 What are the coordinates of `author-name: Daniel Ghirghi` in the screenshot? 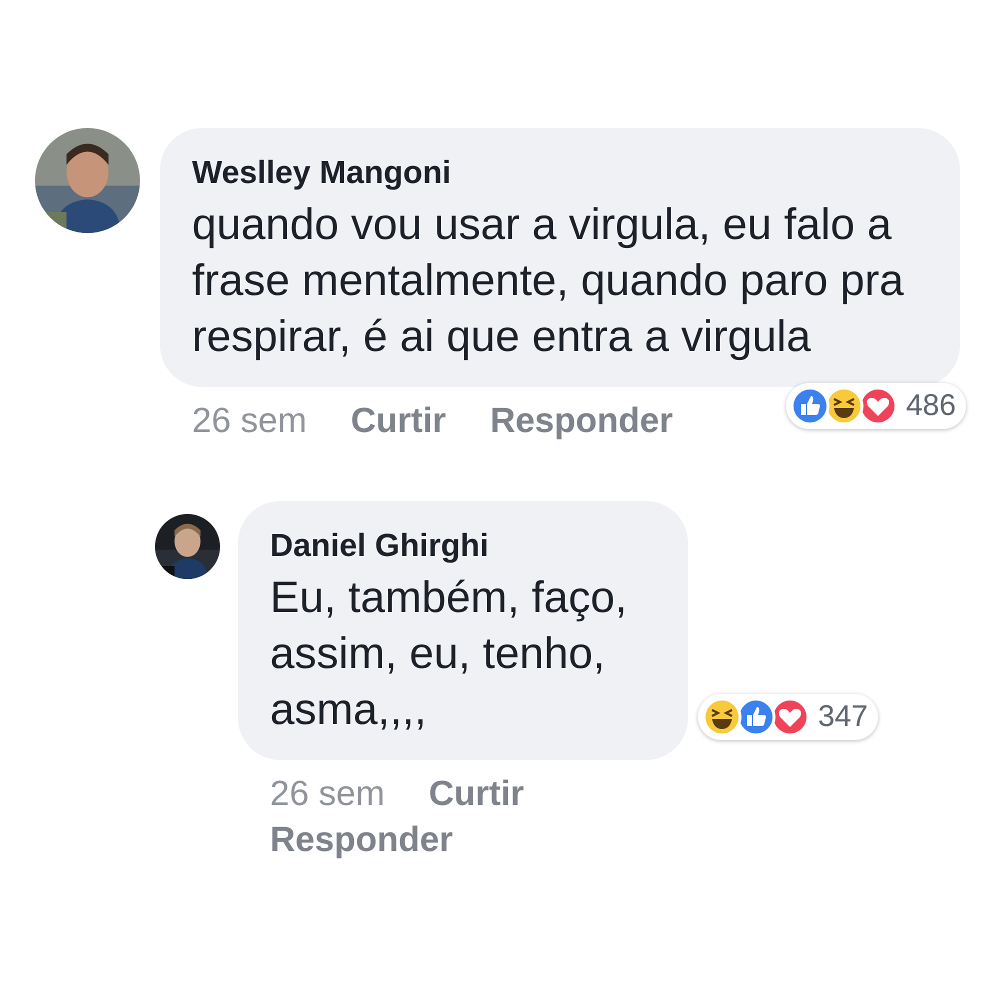 It's located at (462, 545).